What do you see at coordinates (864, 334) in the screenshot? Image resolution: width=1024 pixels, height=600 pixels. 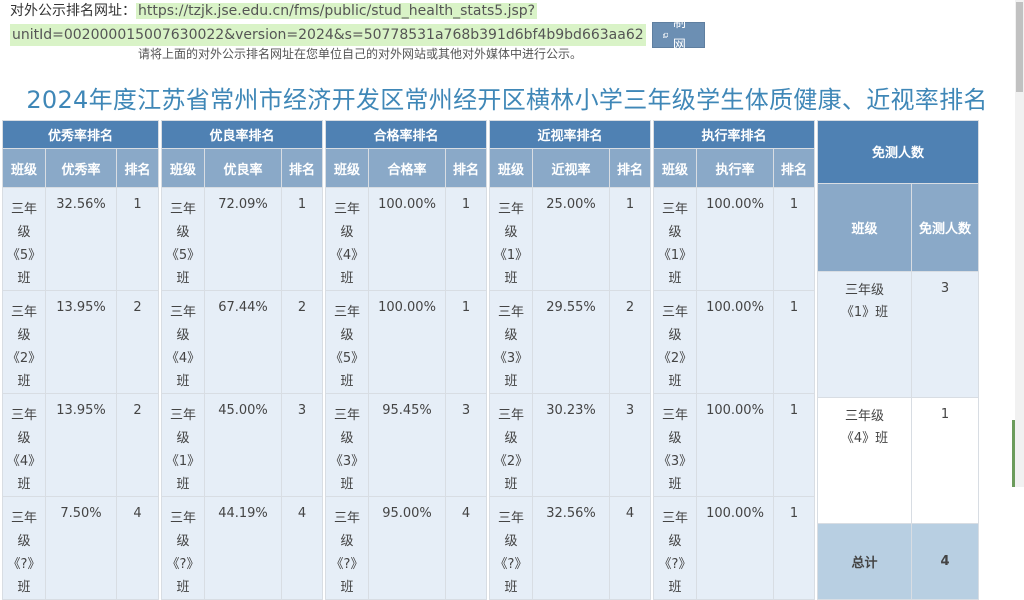 I see `class-cell: 三年级《1》班` at bounding box center [864, 334].